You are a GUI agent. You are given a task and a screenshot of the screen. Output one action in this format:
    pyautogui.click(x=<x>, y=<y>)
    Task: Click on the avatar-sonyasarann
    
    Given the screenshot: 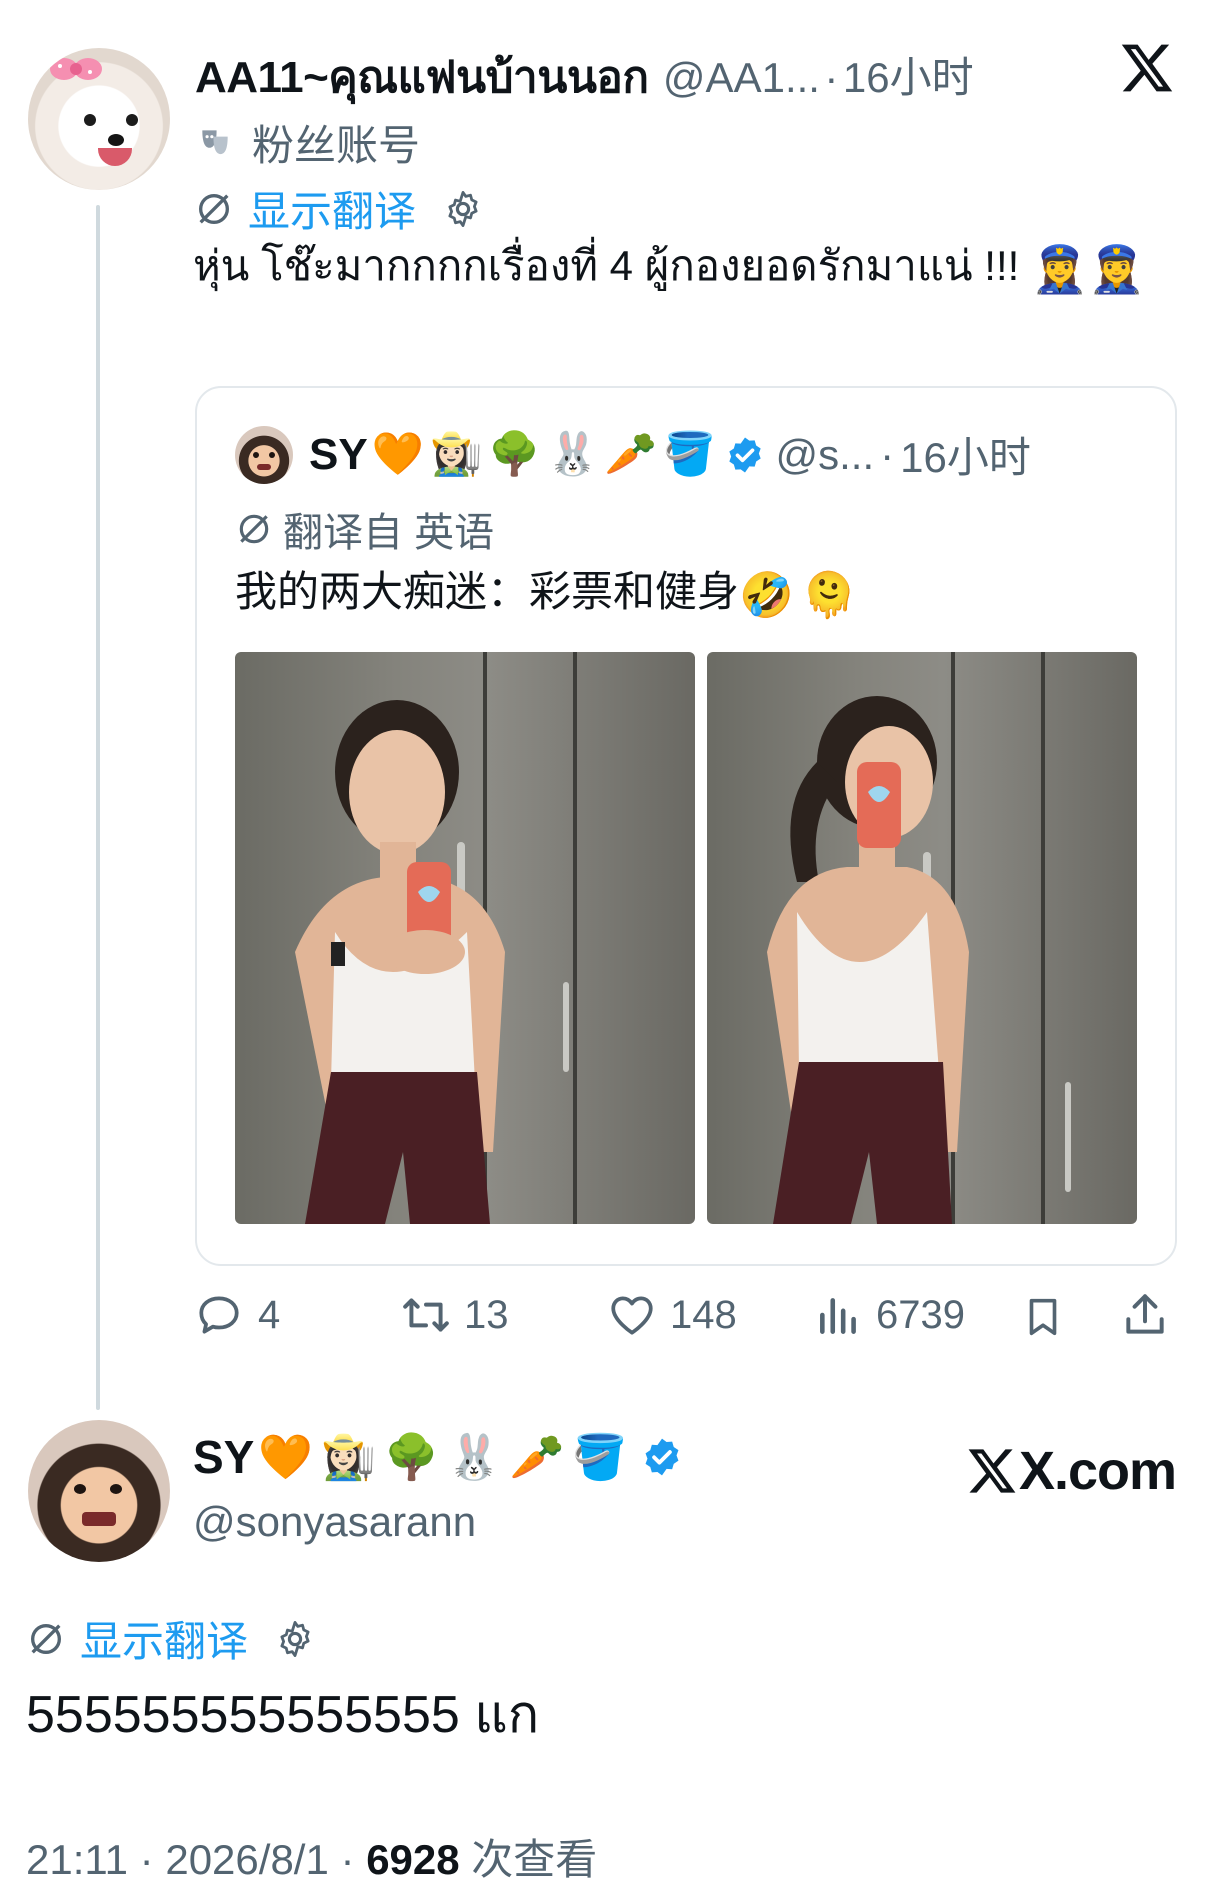 What is the action you would take?
    pyautogui.click(x=99, y=1491)
    